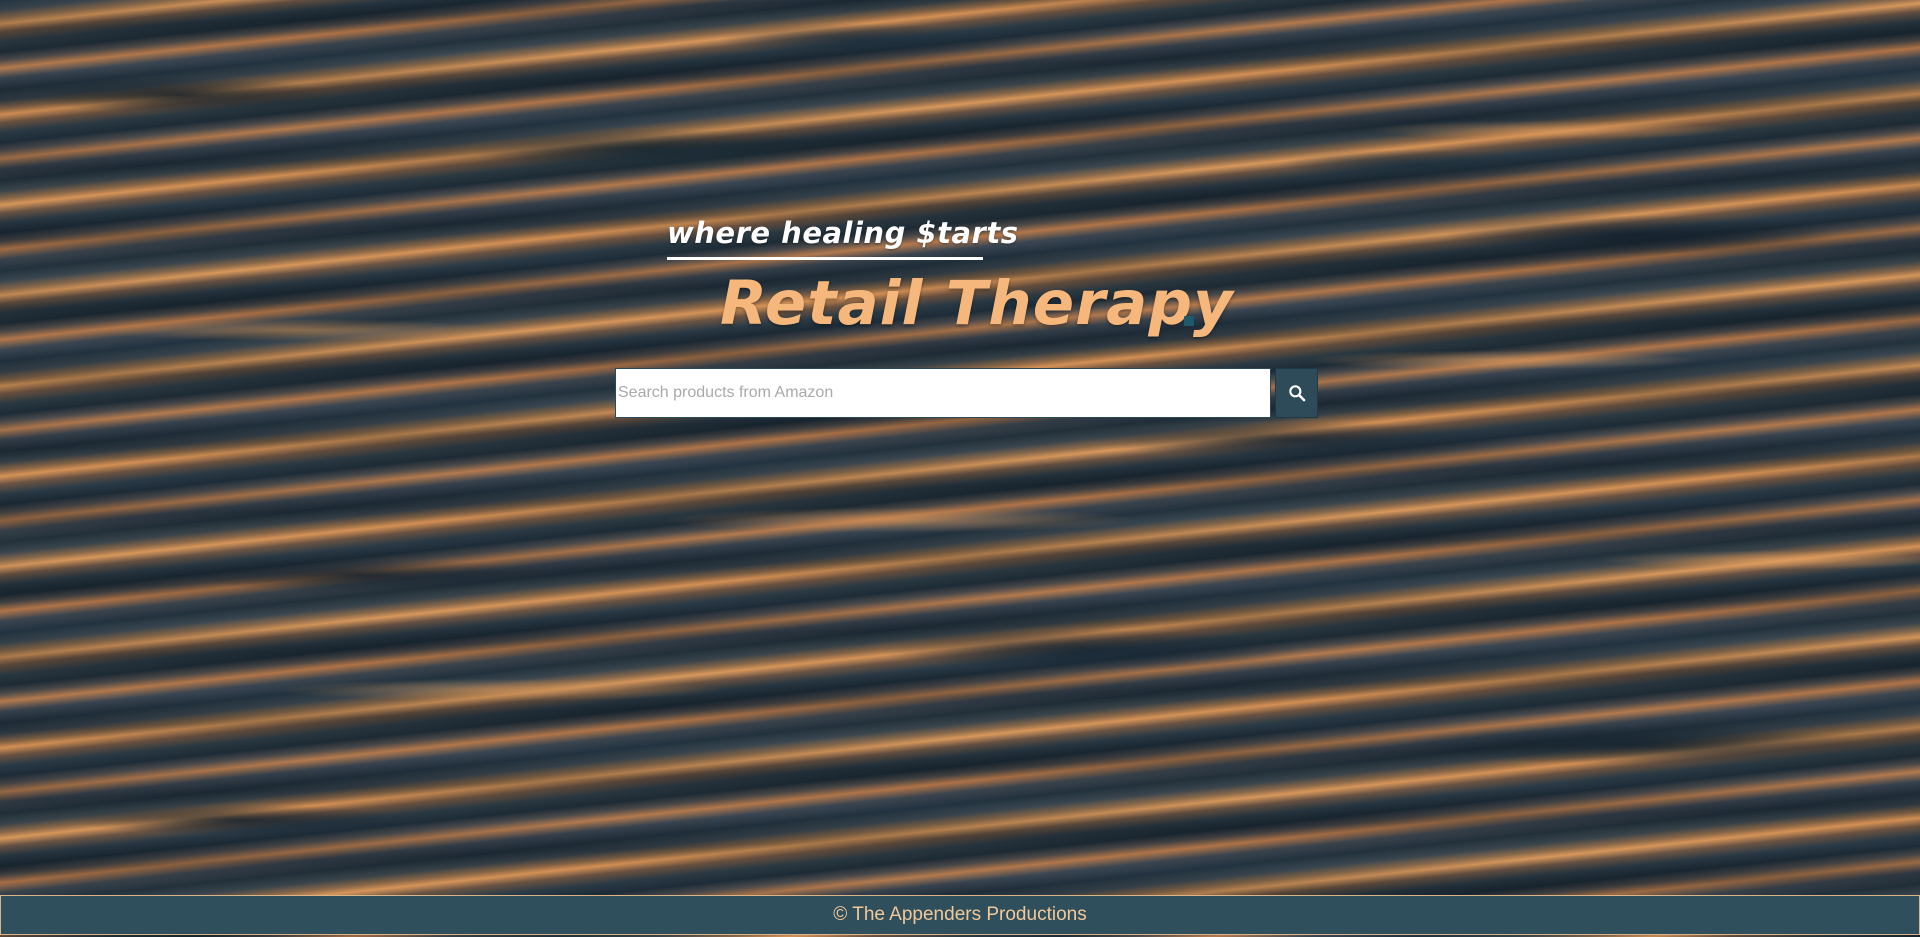 The image size is (1920, 937). What do you see at coordinates (977, 303) in the screenshot?
I see `page-title: Retail Therapy` at bounding box center [977, 303].